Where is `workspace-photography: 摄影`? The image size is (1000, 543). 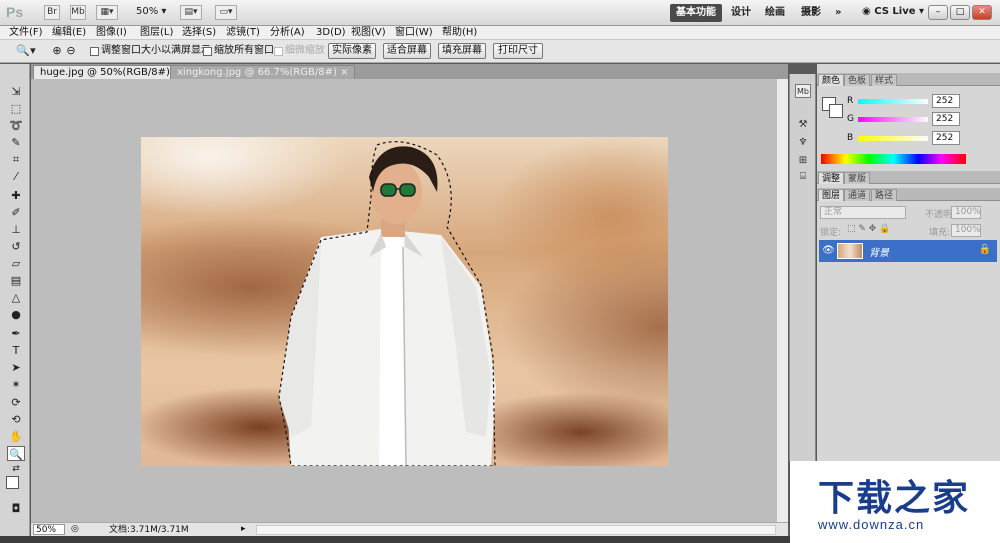 workspace-photography: 摄影 is located at coordinates (811, 13).